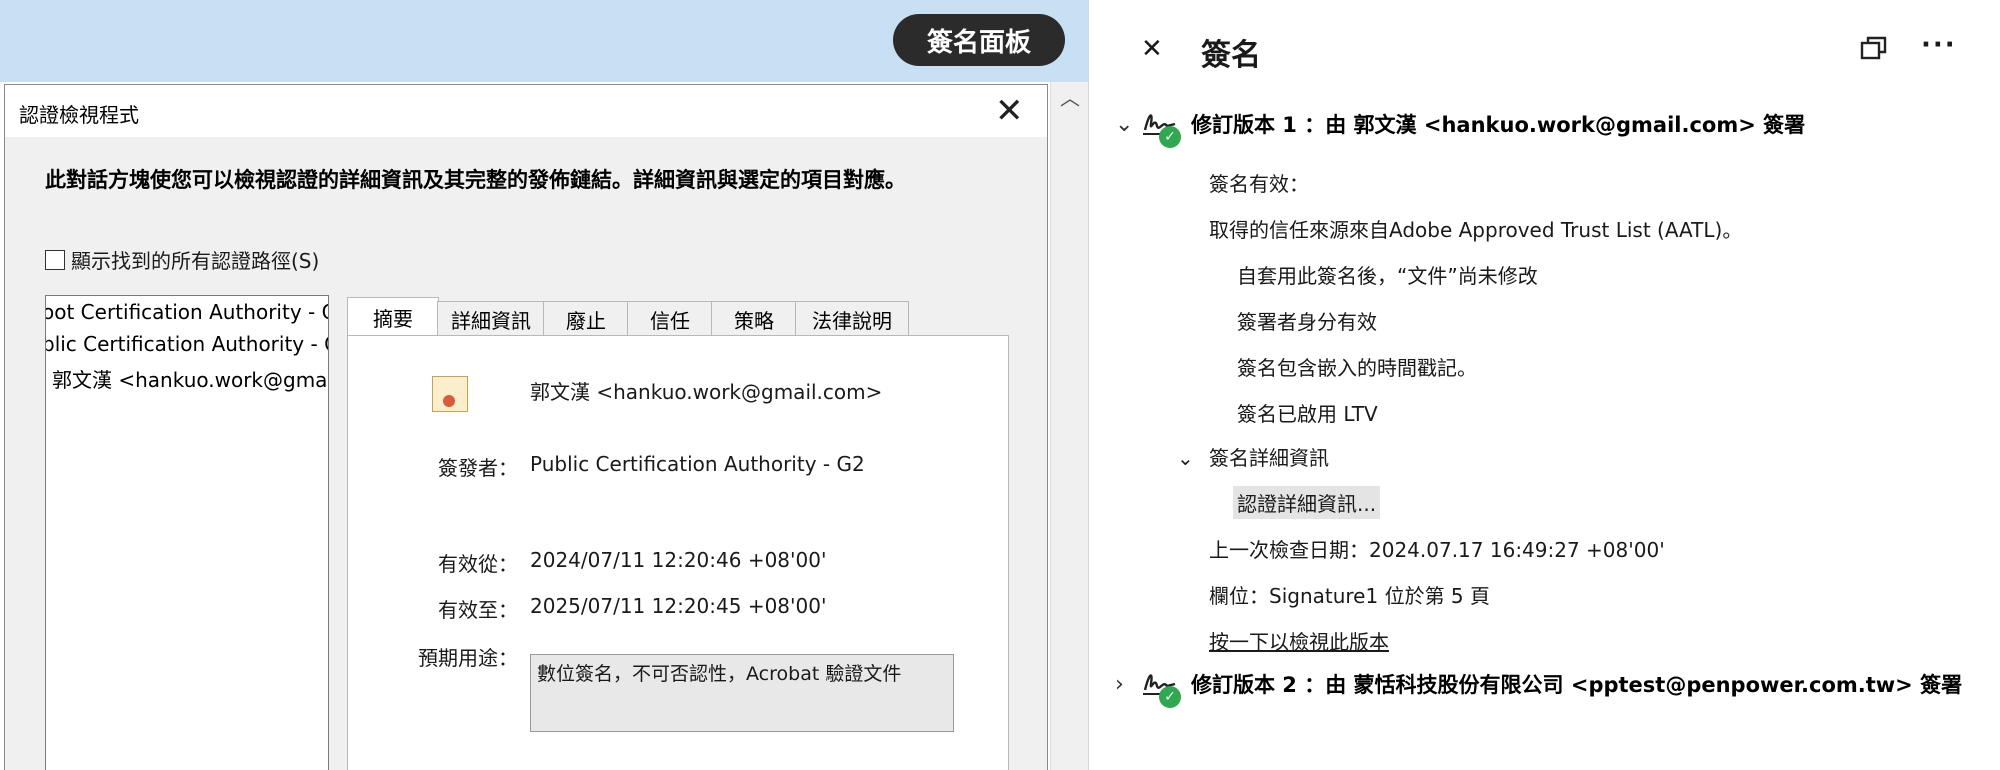 Image resolution: width=2000 pixels, height=770 pixels. What do you see at coordinates (187, 344) in the screenshot?
I see `list-item: blic Certification Authority - G` at bounding box center [187, 344].